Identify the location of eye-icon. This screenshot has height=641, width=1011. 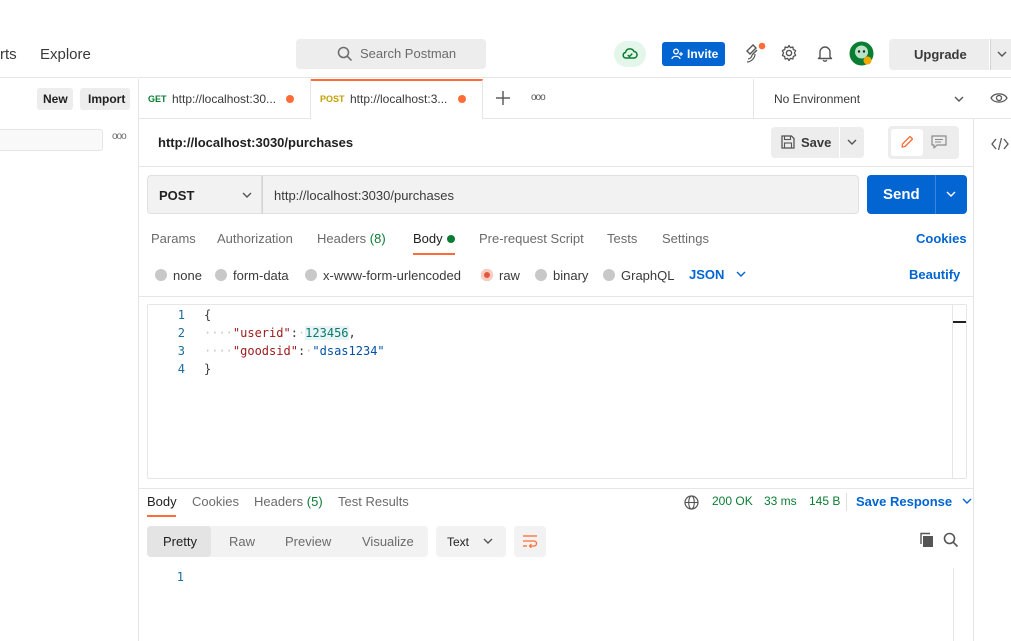
(999, 98).